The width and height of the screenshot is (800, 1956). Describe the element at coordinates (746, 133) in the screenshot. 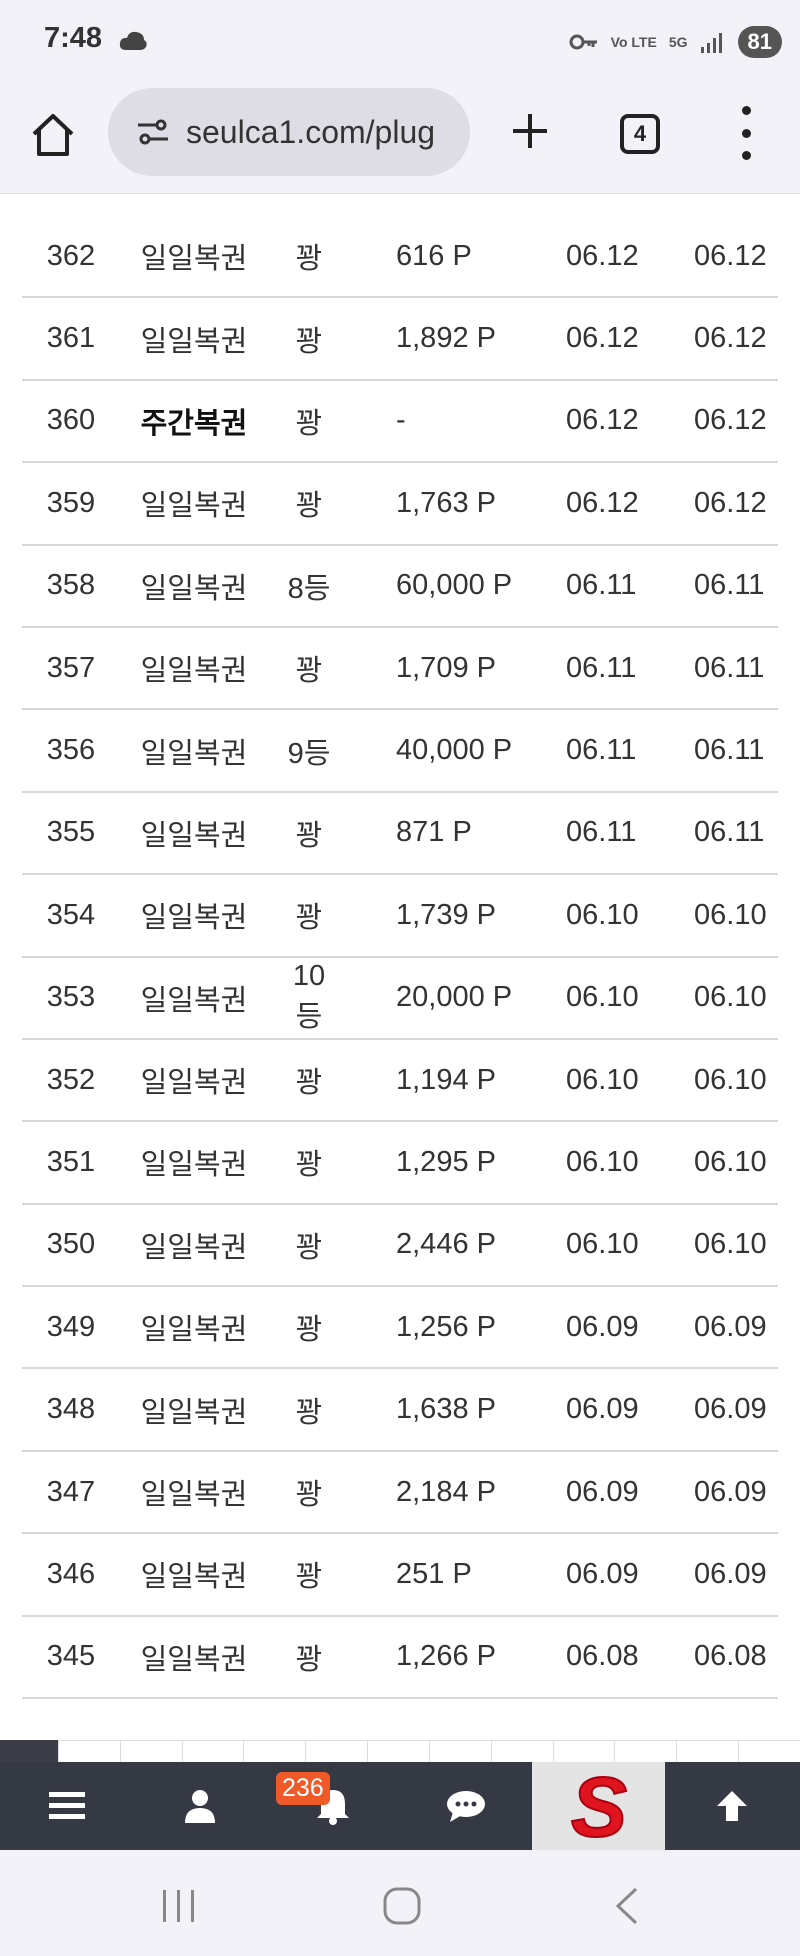

I see `more-menu-icon` at that location.